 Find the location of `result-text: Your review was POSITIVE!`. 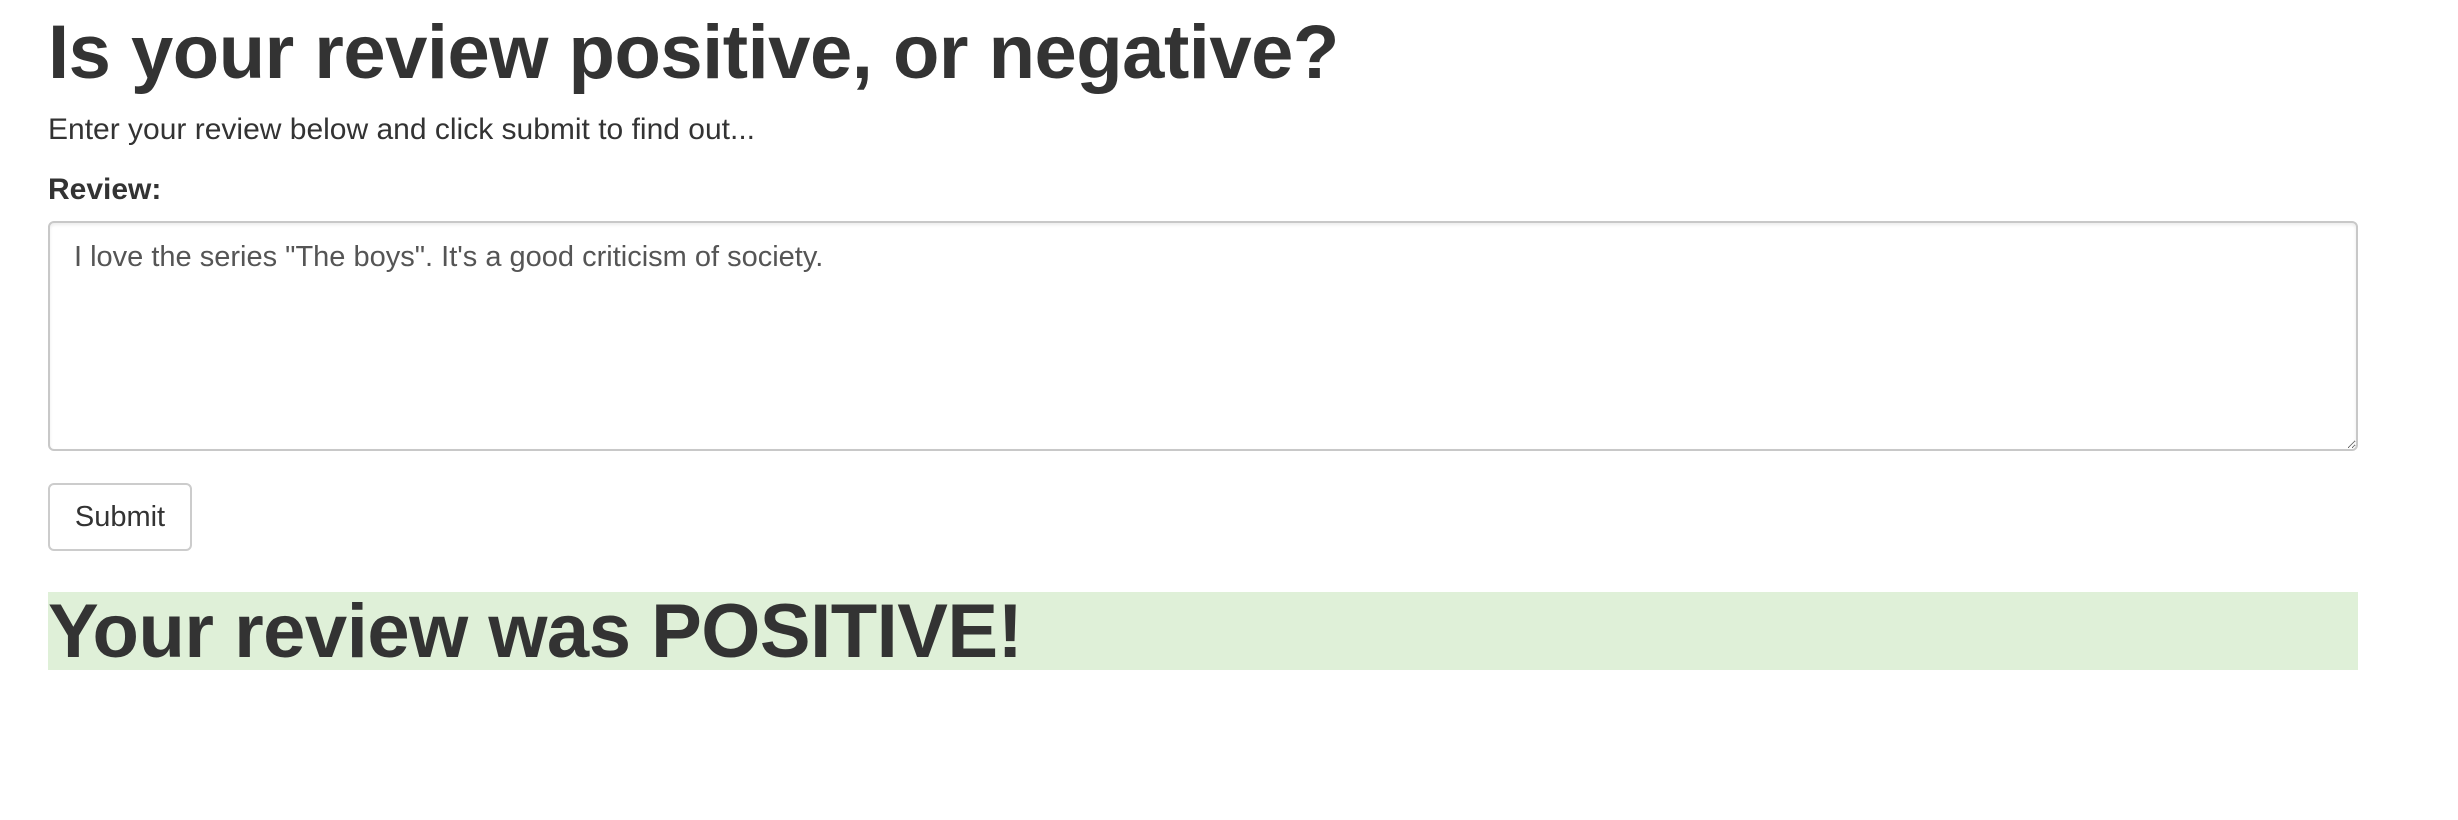

result-text: Your review was POSITIVE! is located at coordinates (535, 631).